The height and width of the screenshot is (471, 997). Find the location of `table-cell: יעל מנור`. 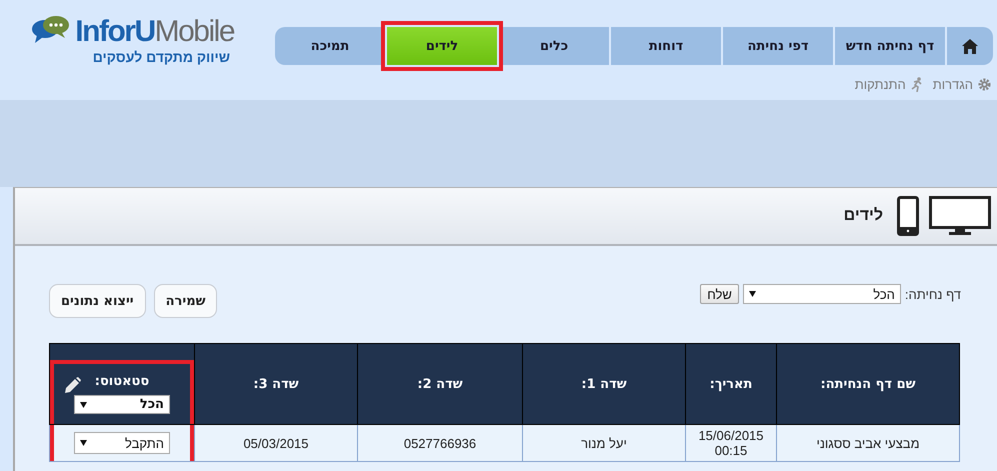

table-cell: יעל מנור is located at coordinates (604, 443).